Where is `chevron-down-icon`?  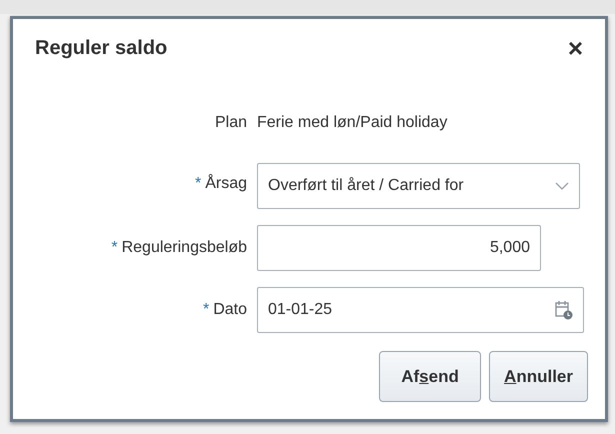
chevron-down-icon is located at coordinates (562, 186).